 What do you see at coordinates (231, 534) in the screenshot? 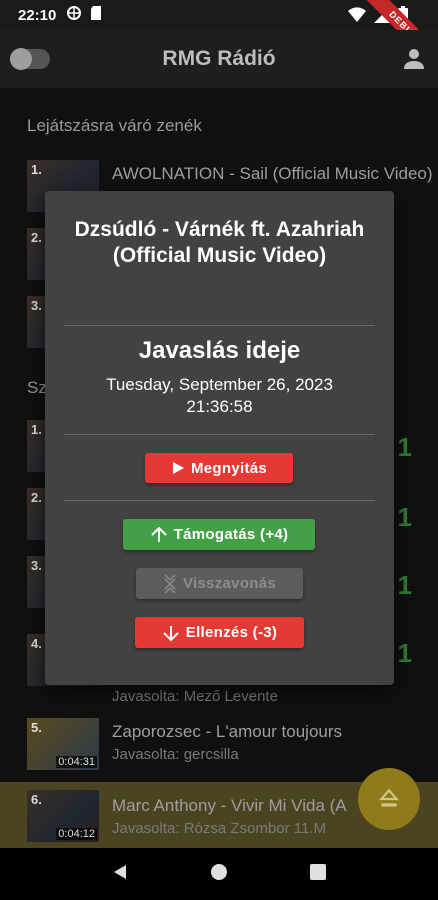
I see `support-label: Támogatás (+4)` at bounding box center [231, 534].